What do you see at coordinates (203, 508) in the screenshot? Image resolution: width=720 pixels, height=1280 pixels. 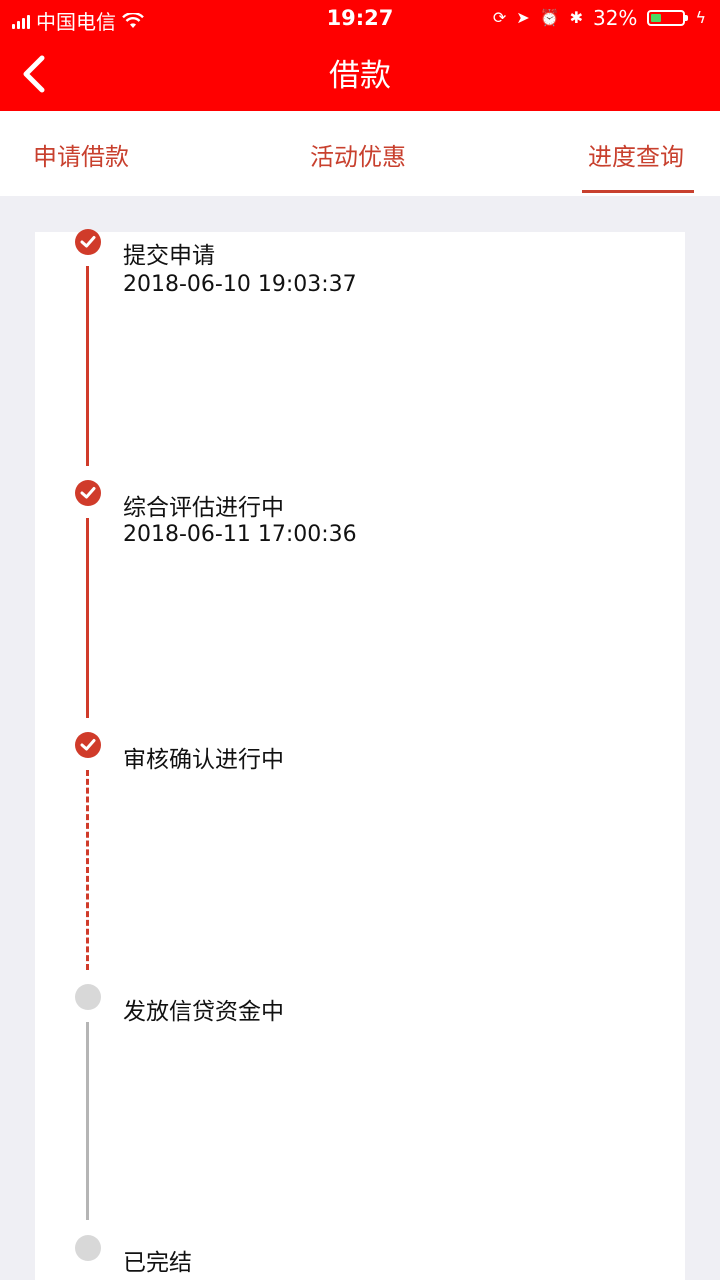 I see `step-title: 综合评估进行中` at bounding box center [203, 508].